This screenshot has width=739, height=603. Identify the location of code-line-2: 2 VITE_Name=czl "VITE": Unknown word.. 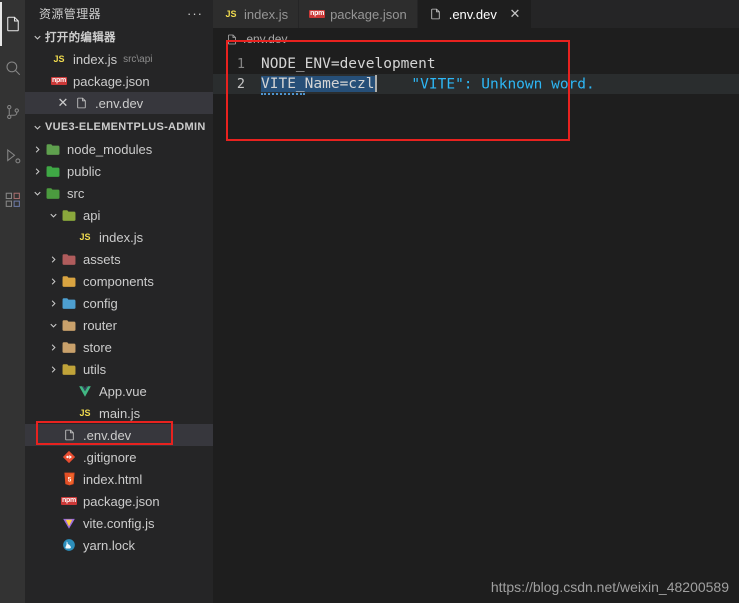
(476, 84).